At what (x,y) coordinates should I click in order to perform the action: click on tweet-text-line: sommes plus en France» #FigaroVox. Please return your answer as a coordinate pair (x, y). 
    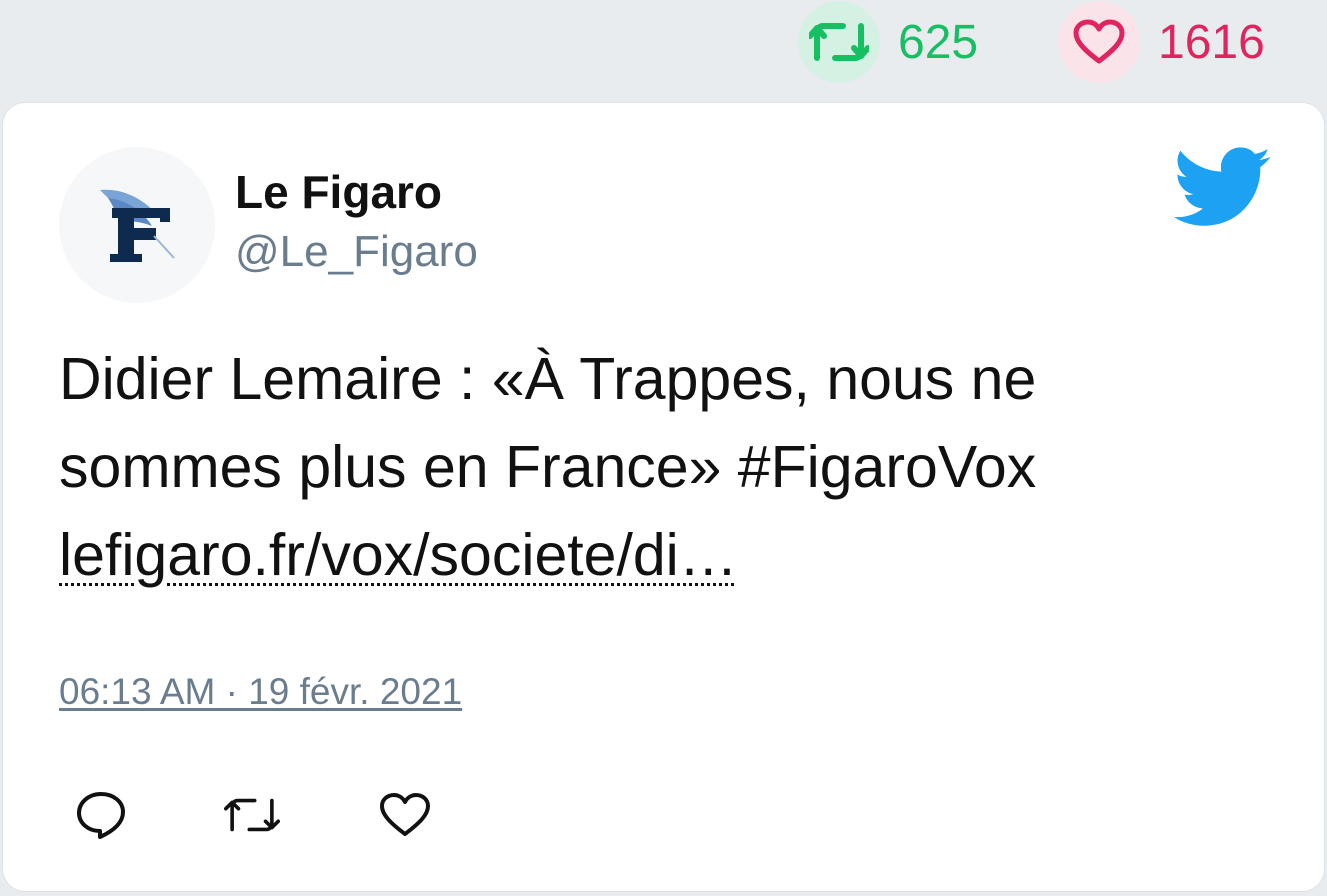
    Looking at the image, I should click on (548, 467).